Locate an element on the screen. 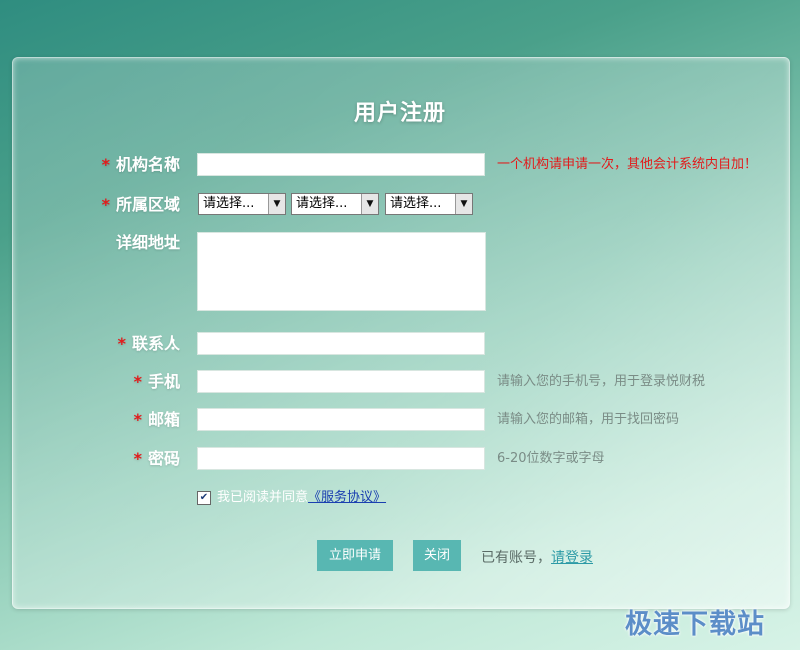 The height and width of the screenshot is (650, 800). agreement-text: 我已阅读并同意 is located at coordinates (263, 497).